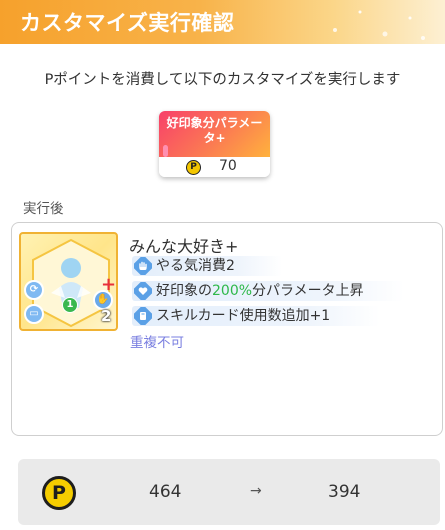 The width and height of the screenshot is (445, 530). Describe the element at coordinates (256, 491) in the screenshot. I see `arrow-icon: →` at that location.